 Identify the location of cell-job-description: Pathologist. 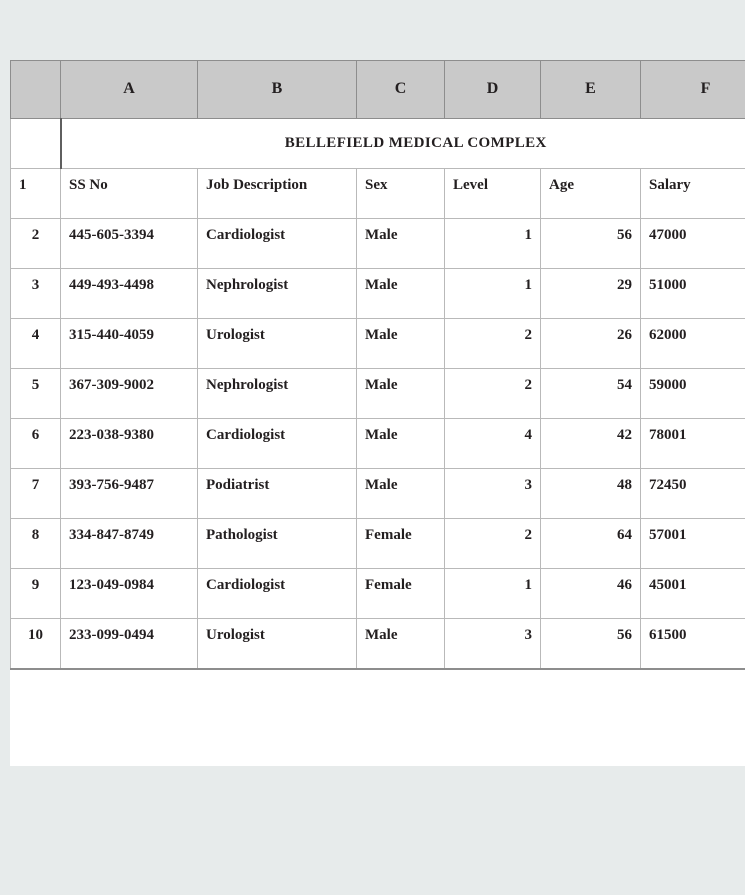
(277, 543).